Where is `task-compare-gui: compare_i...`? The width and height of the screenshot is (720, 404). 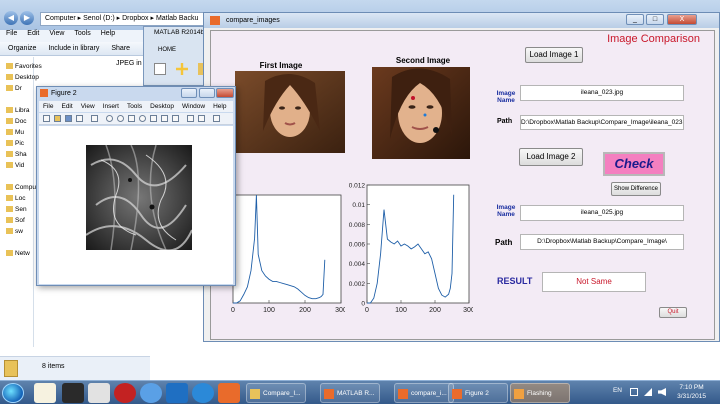 task-compare-gui: compare_i... is located at coordinates (424, 393).